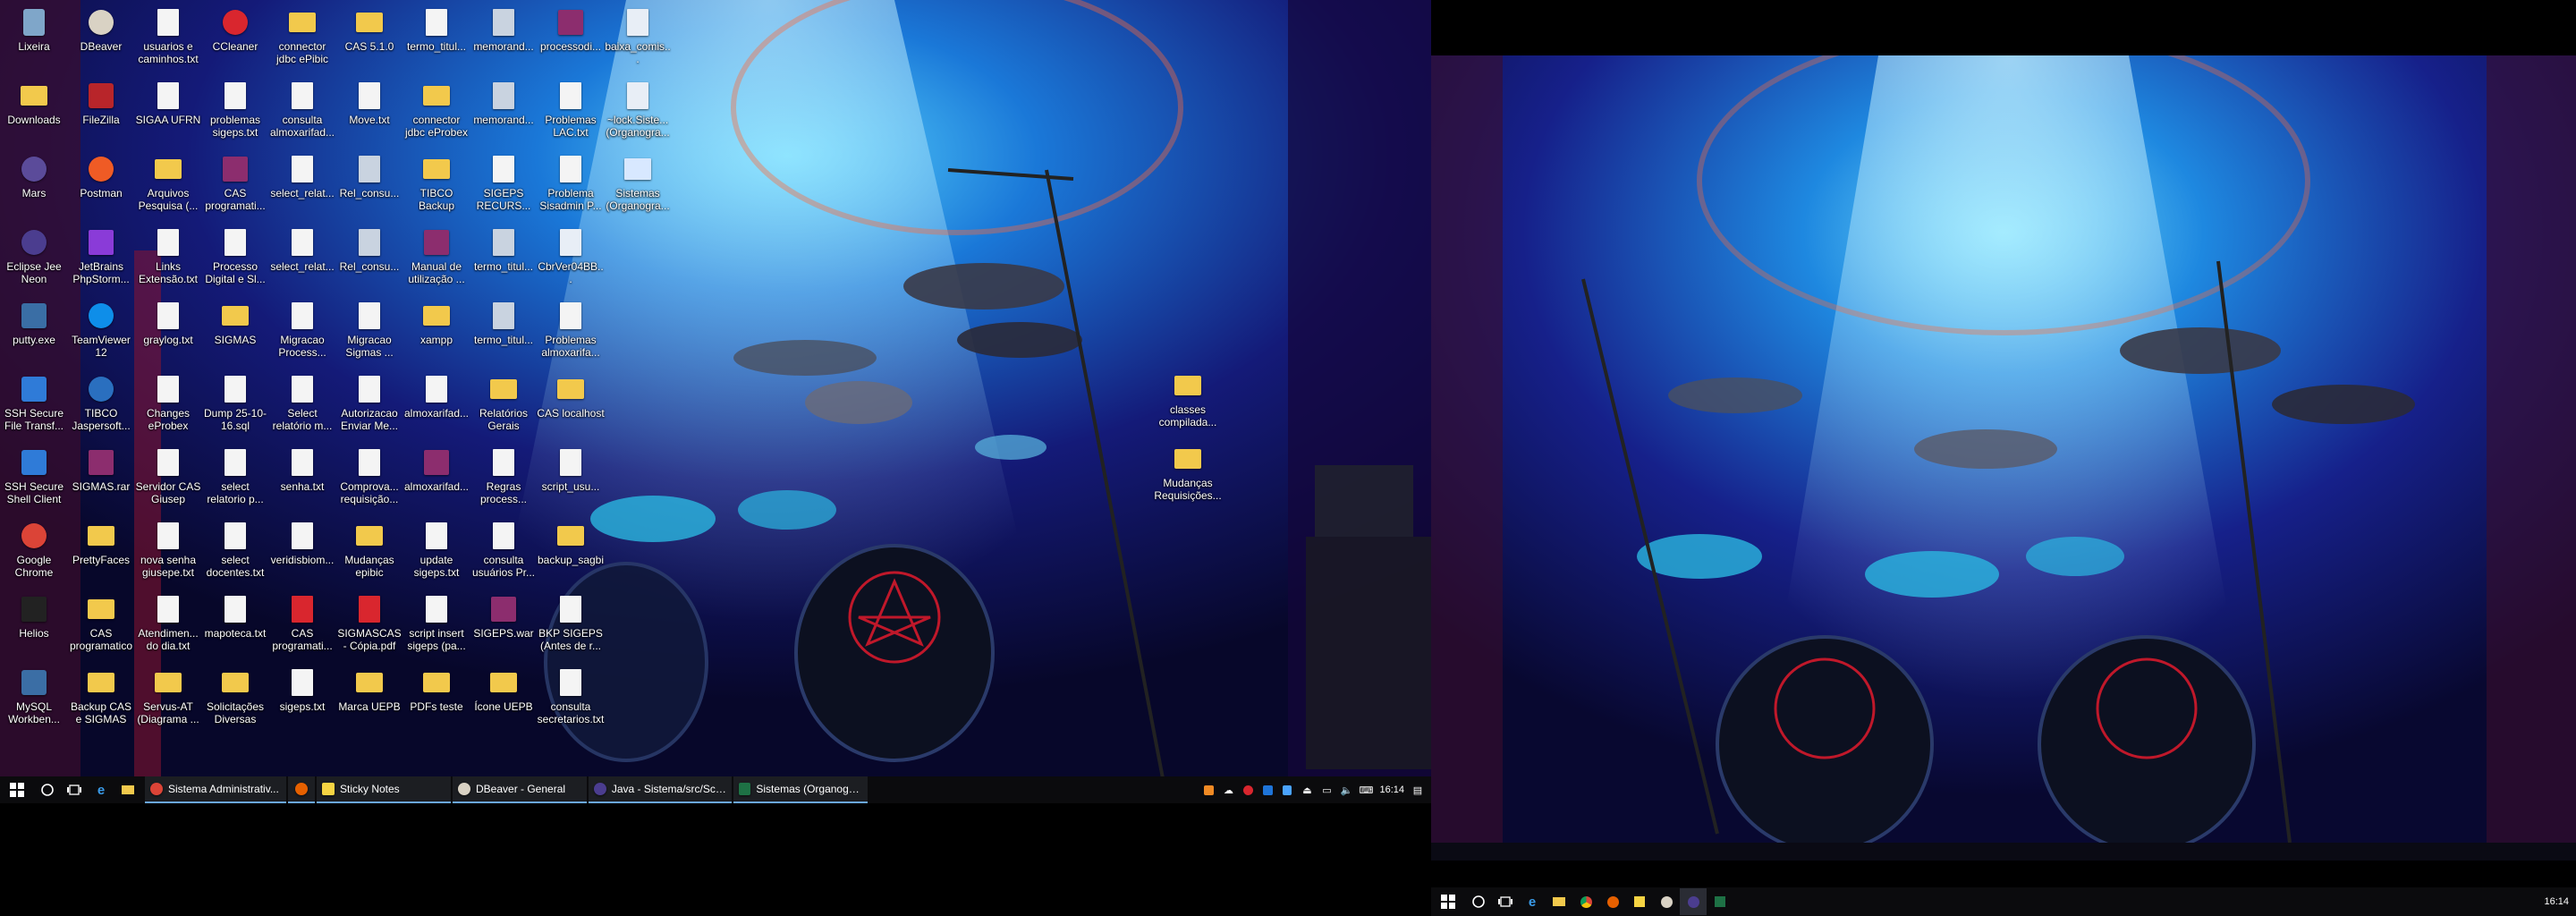 The width and height of the screenshot is (2576, 916). Describe the element at coordinates (47, 789) in the screenshot. I see `cortana-button` at that location.